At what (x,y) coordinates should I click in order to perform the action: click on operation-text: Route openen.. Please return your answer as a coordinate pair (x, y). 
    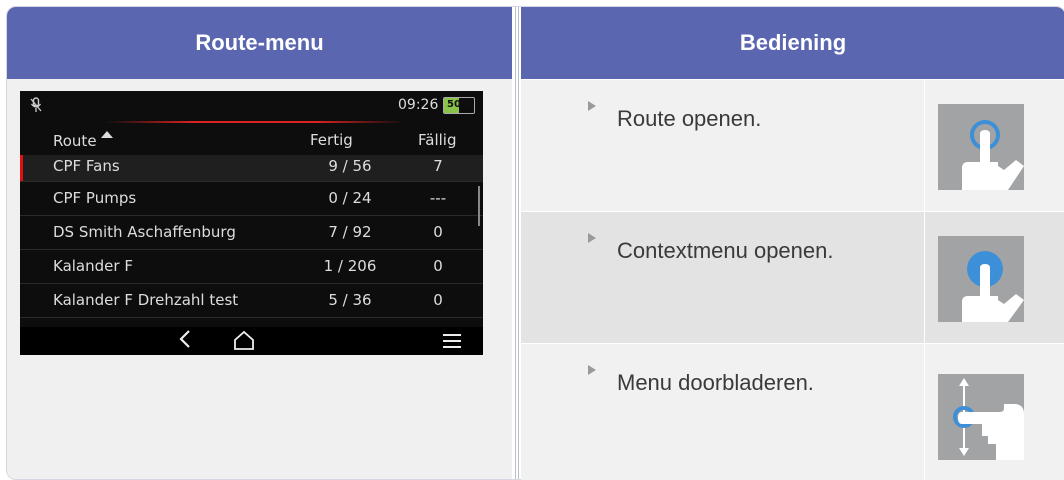
    Looking at the image, I should click on (689, 118).